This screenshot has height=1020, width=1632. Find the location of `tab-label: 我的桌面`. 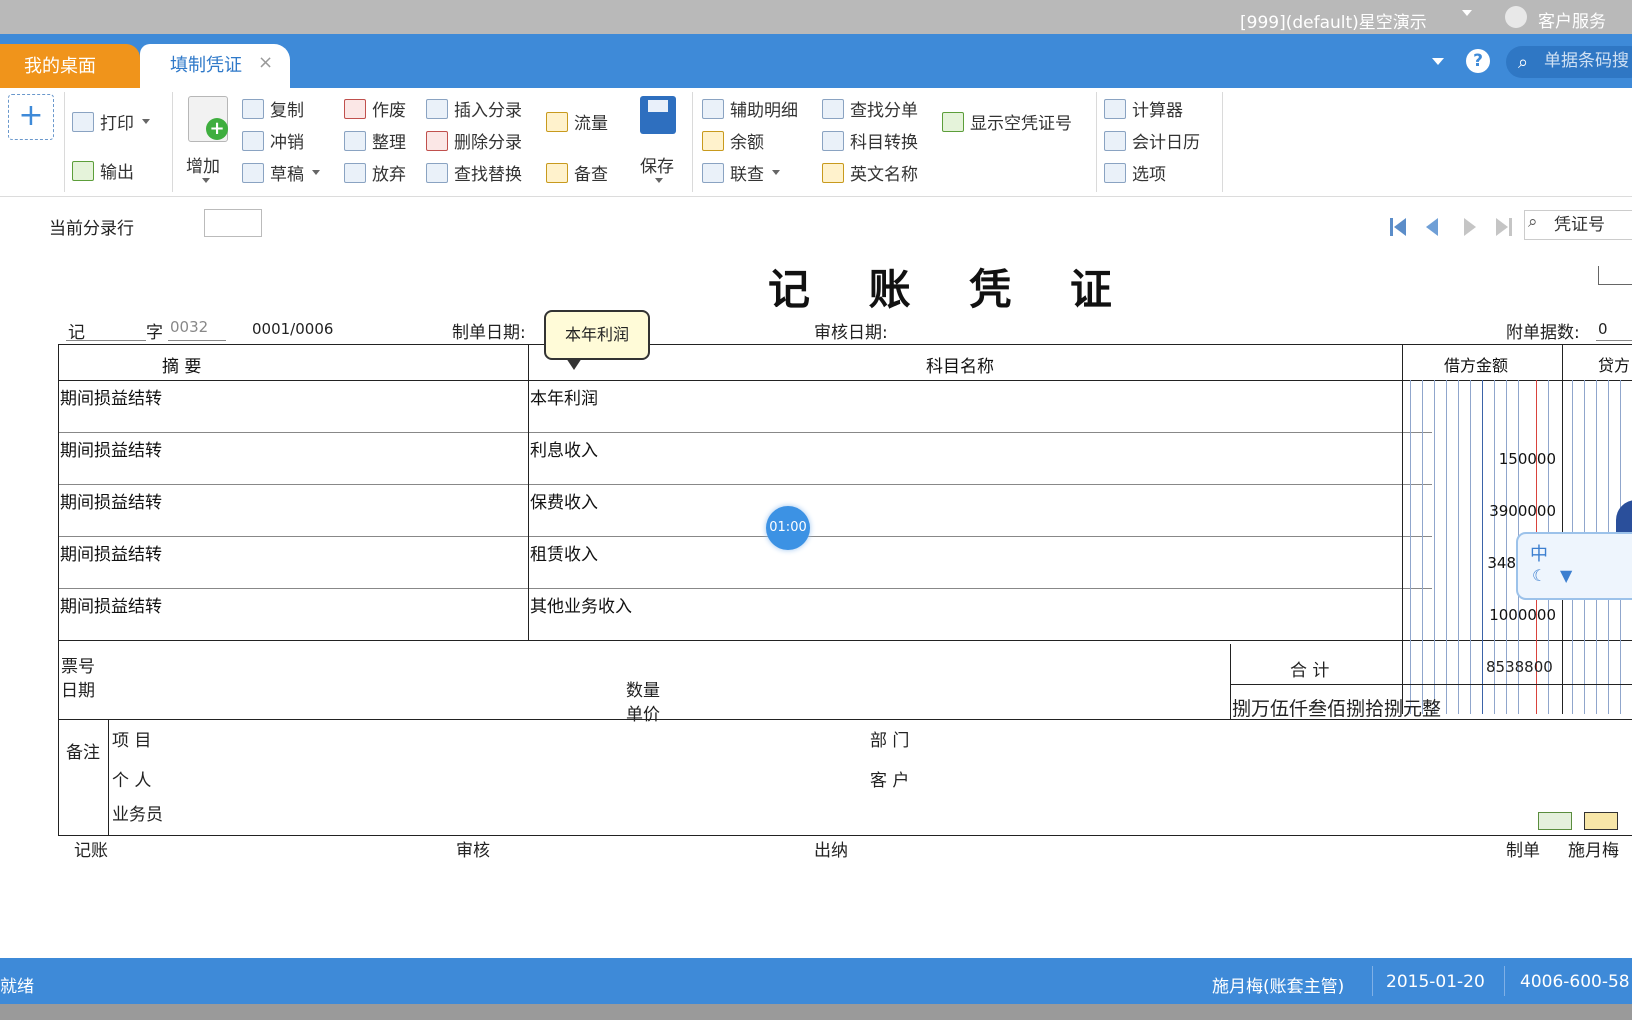

tab-label: 我的桌面 is located at coordinates (60, 65).